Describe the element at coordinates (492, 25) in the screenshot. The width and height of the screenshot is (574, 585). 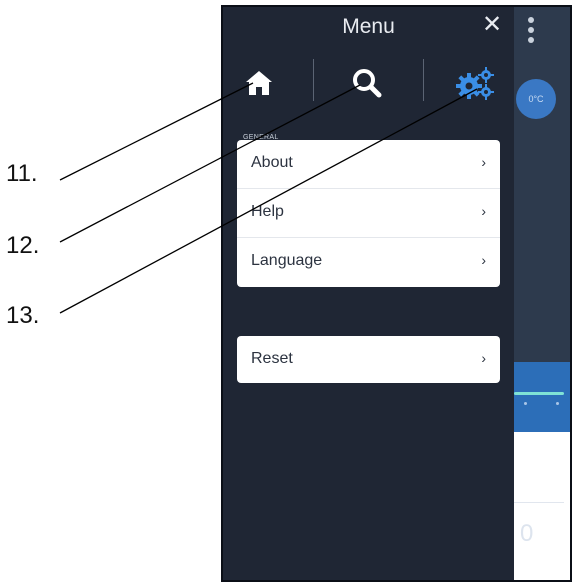
I see `close-icon: ✕` at that location.